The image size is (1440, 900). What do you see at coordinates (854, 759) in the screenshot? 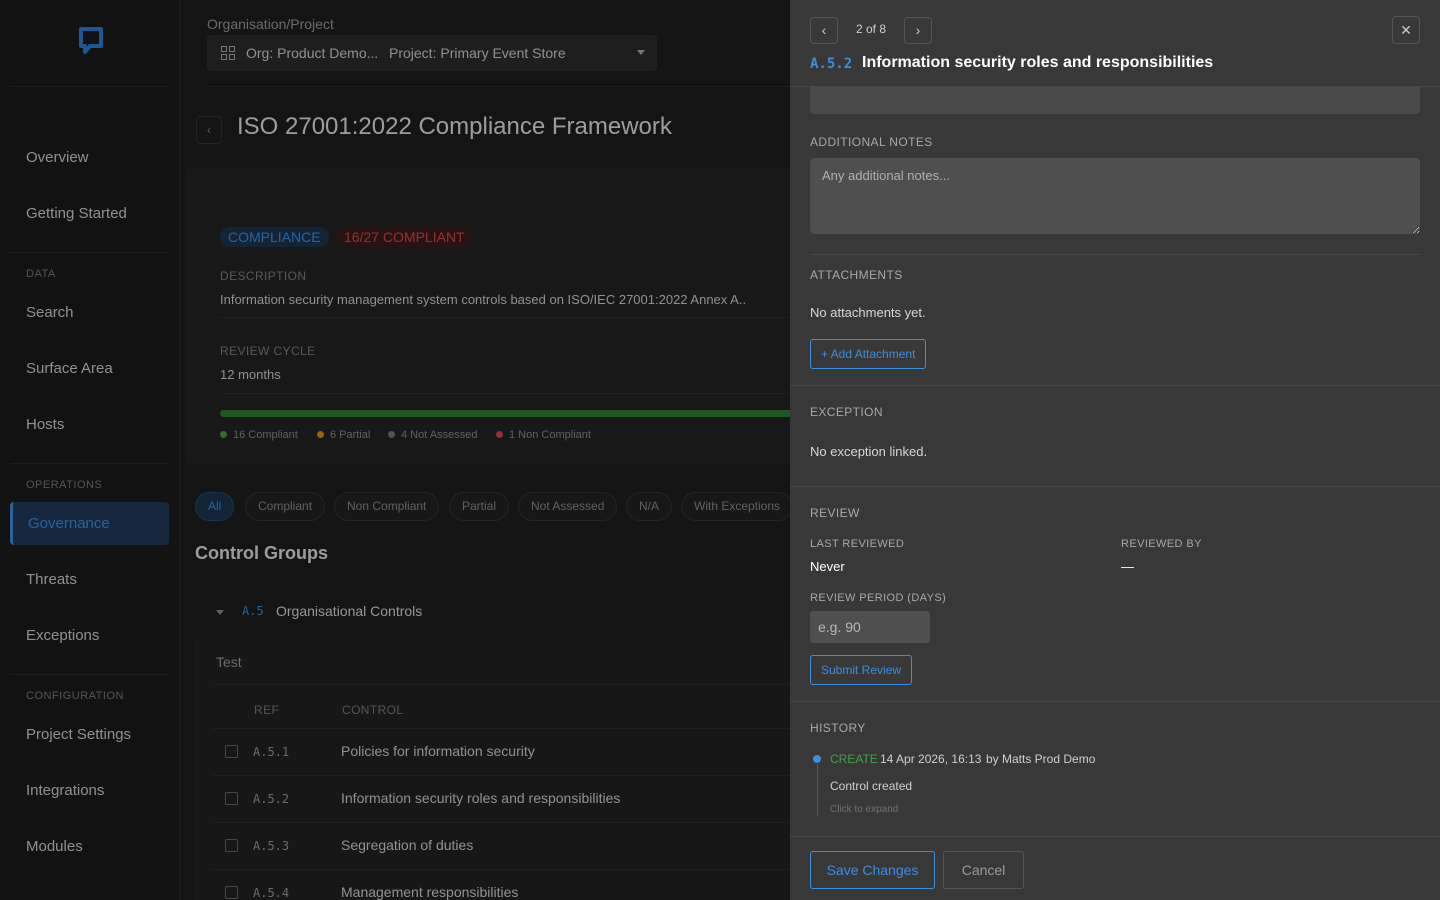
I see `history-action: CREATE` at bounding box center [854, 759].